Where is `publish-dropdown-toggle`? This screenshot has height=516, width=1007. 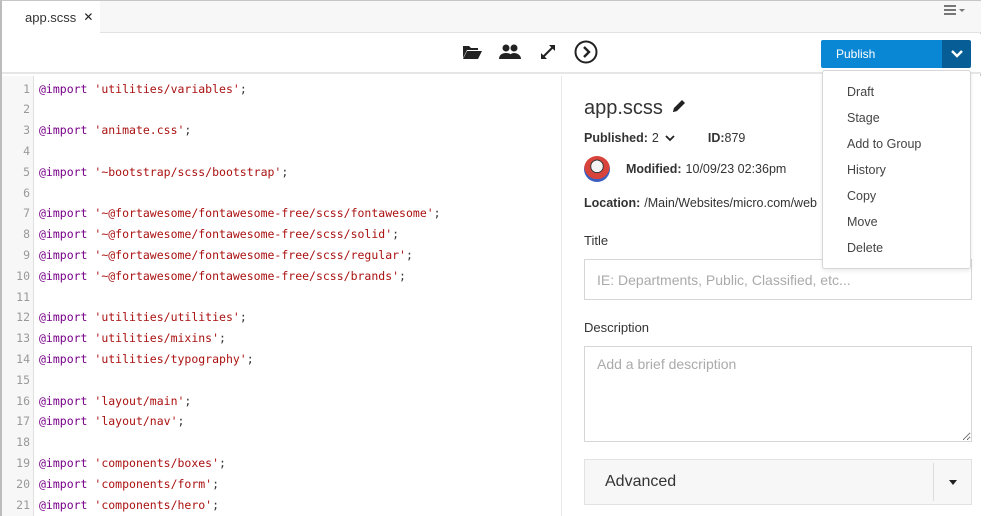 publish-dropdown-toggle is located at coordinates (956, 54).